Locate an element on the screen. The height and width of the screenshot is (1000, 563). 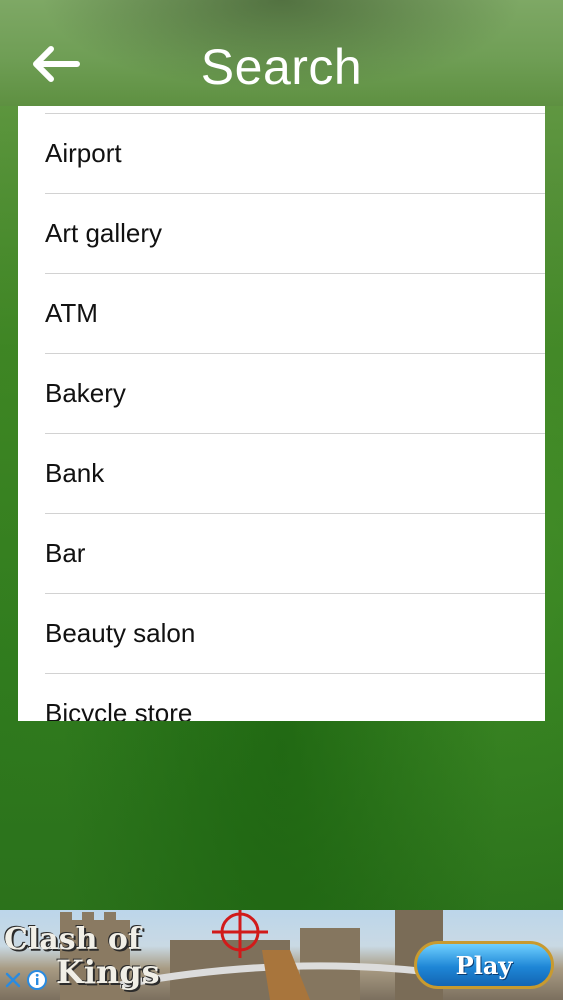
info-icon is located at coordinates (37, 980).